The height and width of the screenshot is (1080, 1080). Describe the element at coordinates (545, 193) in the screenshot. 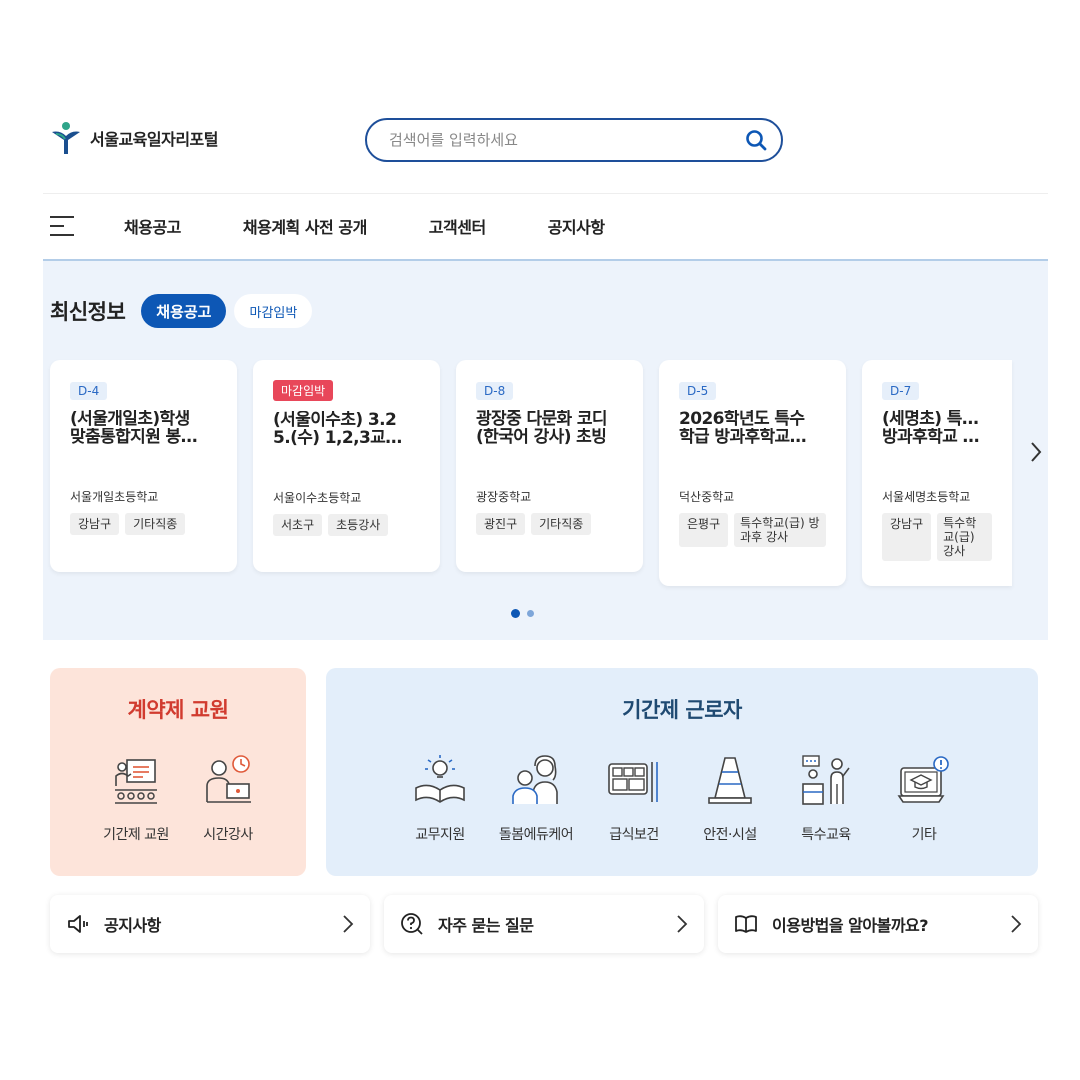

I see `header-divider` at that location.